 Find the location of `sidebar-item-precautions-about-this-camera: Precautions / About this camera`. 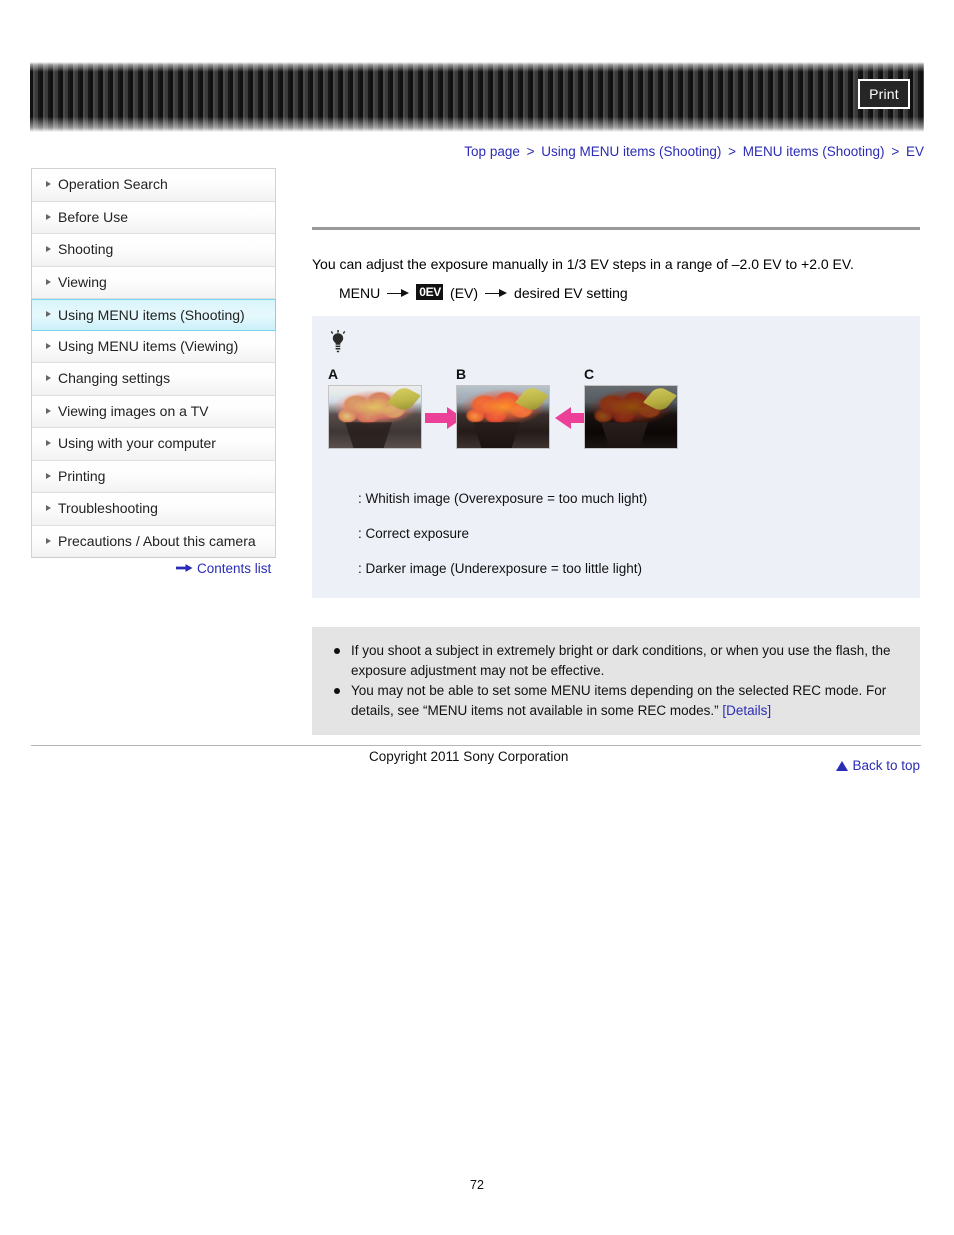

sidebar-item-precautions-about-this-camera: Precautions / About this camera is located at coordinates (153, 541).